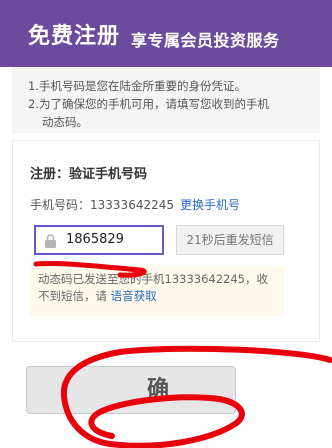 The image size is (332, 448). What do you see at coordinates (74, 36) in the screenshot?
I see `page-title: 免费注册` at bounding box center [74, 36].